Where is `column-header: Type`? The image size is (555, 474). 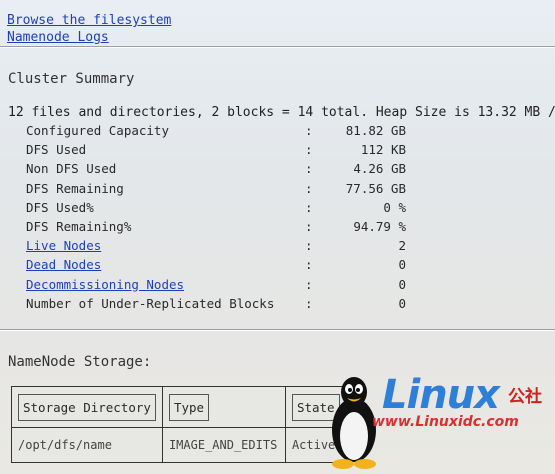 column-header: Type is located at coordinates (223, 407).